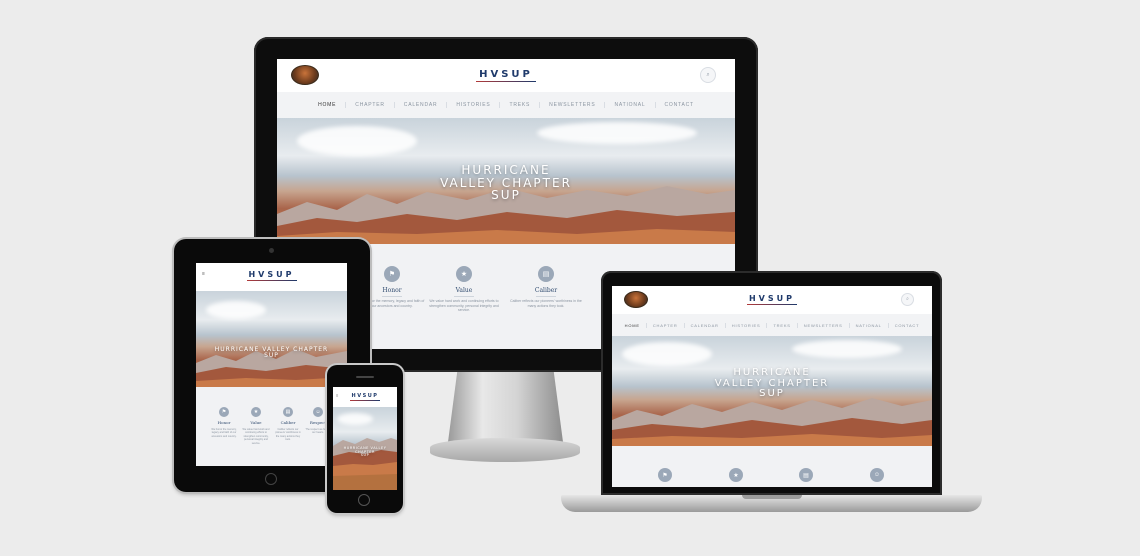  I want to click on monitor-stand-neck, so click(505, 407).